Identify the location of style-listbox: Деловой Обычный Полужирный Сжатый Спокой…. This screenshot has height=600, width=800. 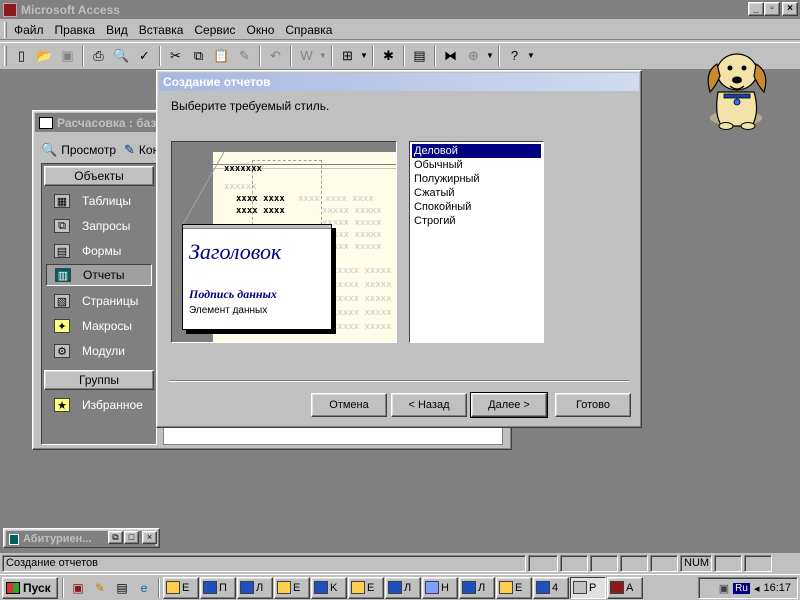
(476, 242).